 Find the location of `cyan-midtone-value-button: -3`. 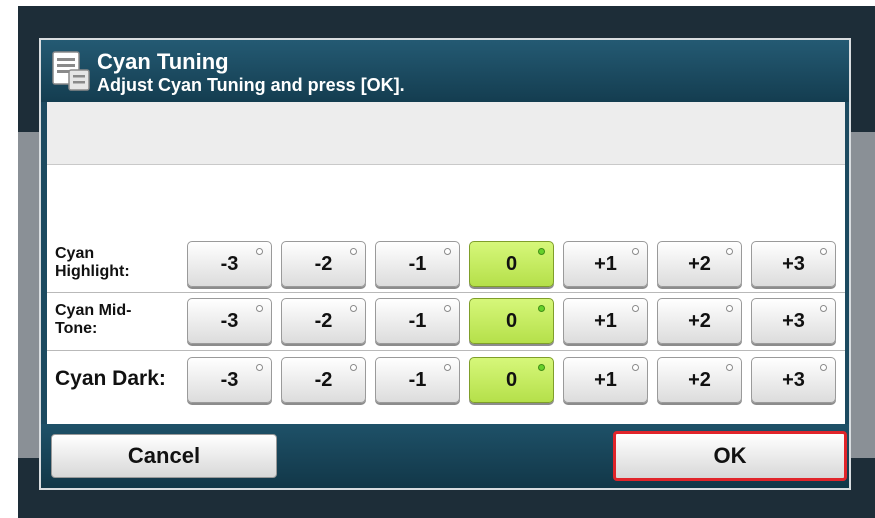

cyan-midtone-value-button: -3 is located at coordinates (229, 321).